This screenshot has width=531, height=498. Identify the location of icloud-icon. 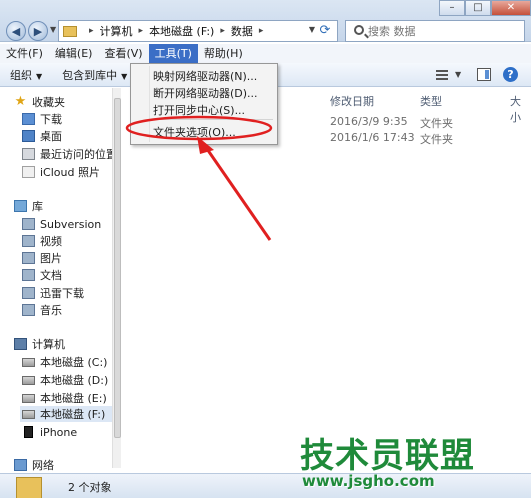
(28, 172).